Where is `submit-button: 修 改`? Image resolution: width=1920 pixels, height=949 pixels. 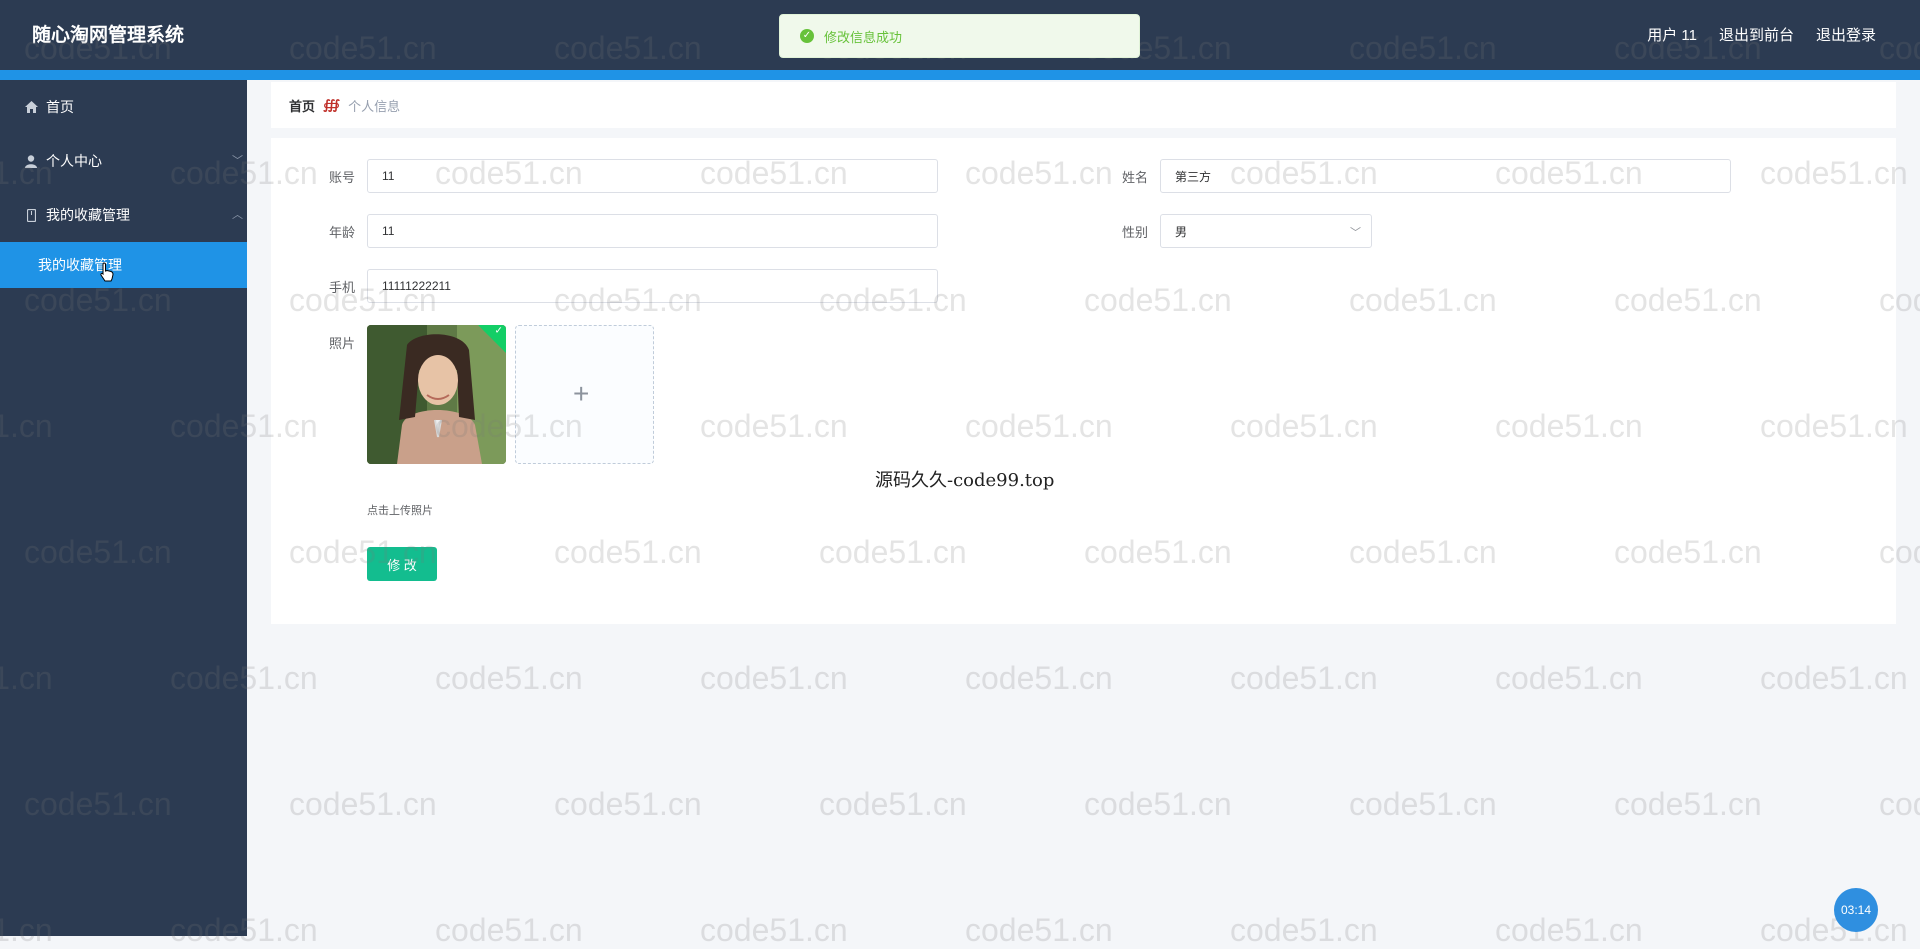
submit-button: 修 改 is located at coordinates (402, 564).